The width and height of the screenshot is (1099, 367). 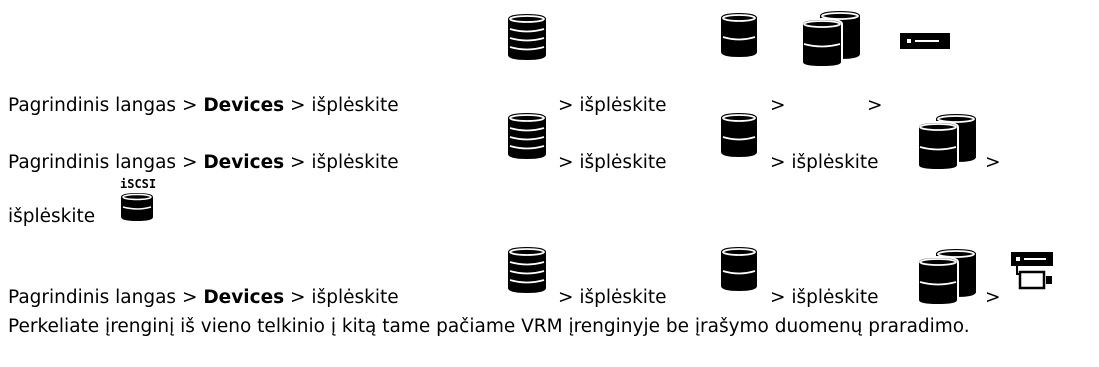 I want to click on iscsi-device-icon: iSCSI, so click(x=138, y=199).